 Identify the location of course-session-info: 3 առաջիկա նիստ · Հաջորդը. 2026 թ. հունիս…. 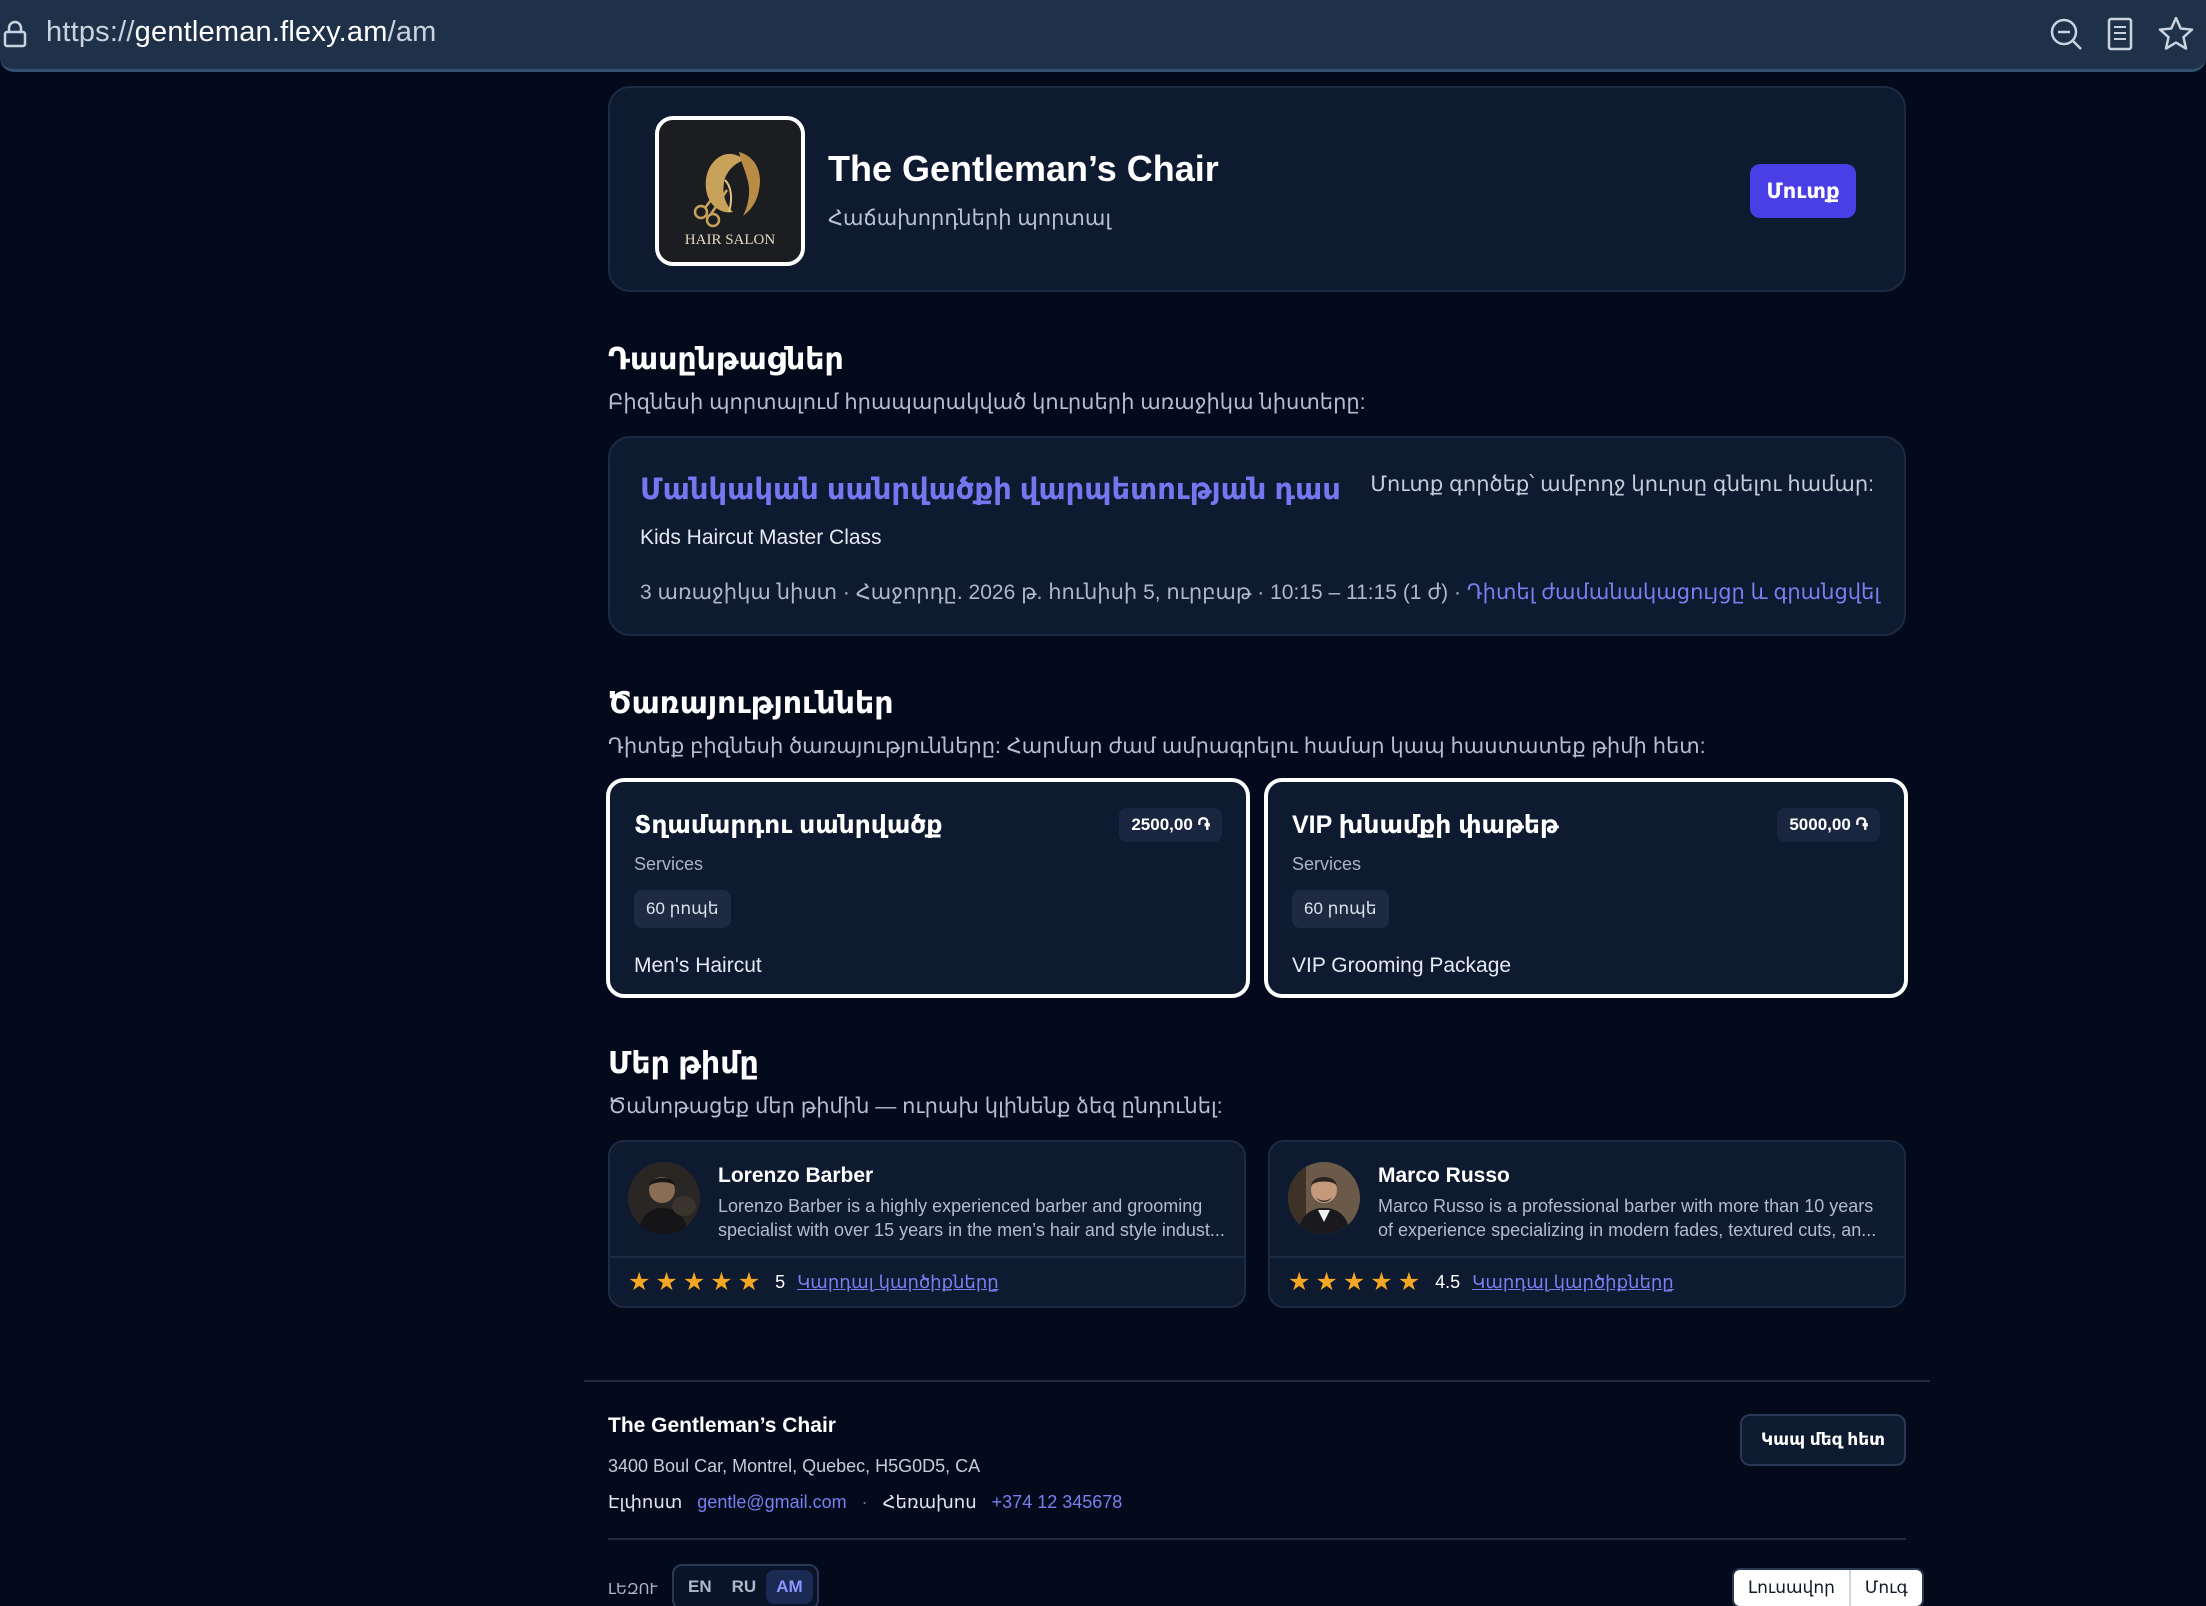
(1050, 592).